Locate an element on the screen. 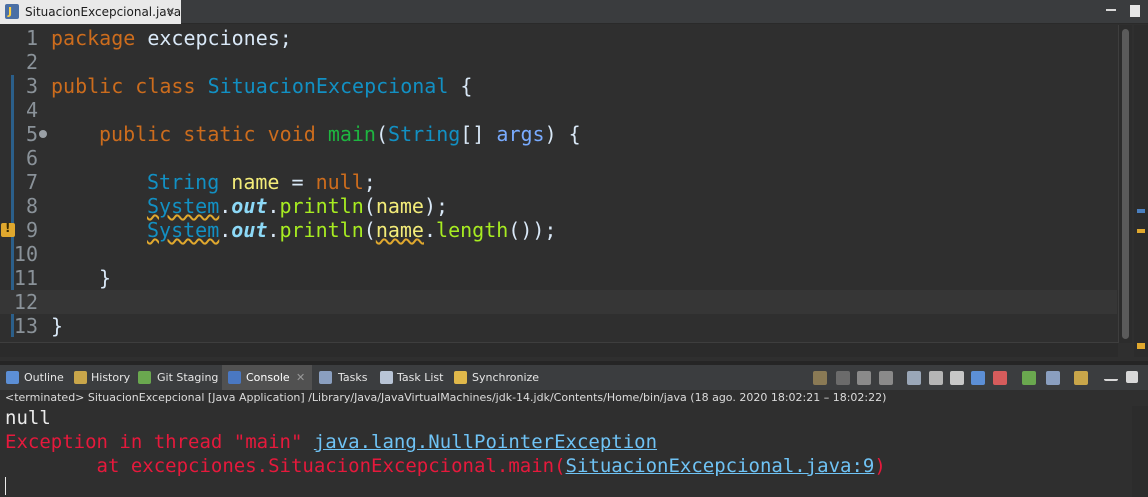  parameter-name: args is located at coordinates (520, 134).